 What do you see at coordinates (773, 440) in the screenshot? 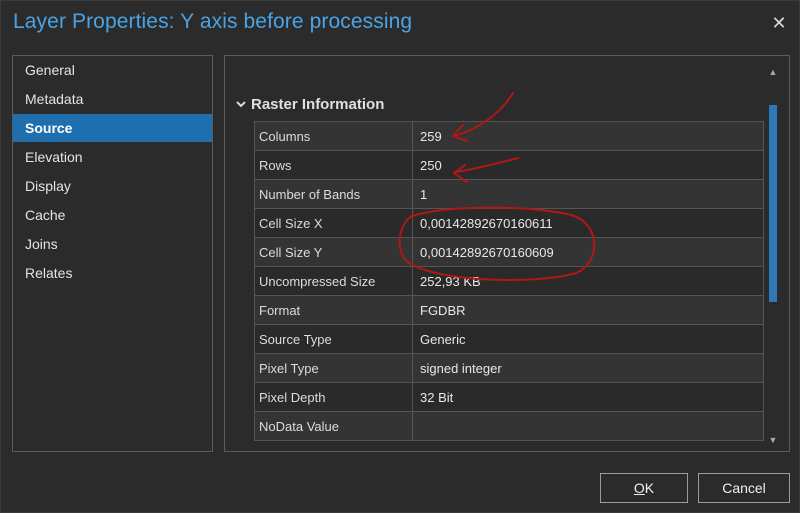
I see `scroll-down-icon: ▼` at bounding box center [773, 440].